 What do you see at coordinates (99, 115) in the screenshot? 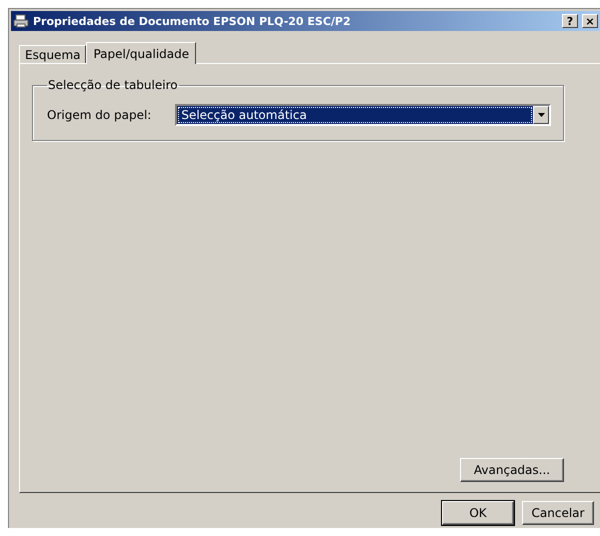
I see `field-label: Origem do papel:` at bounding box center [99, 115].